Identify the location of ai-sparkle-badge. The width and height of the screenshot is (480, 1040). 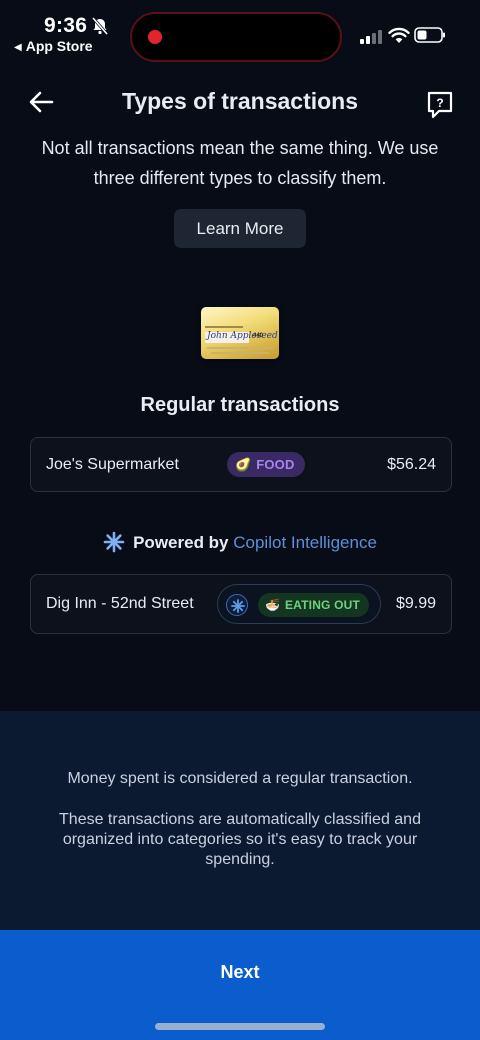
(237, 605).